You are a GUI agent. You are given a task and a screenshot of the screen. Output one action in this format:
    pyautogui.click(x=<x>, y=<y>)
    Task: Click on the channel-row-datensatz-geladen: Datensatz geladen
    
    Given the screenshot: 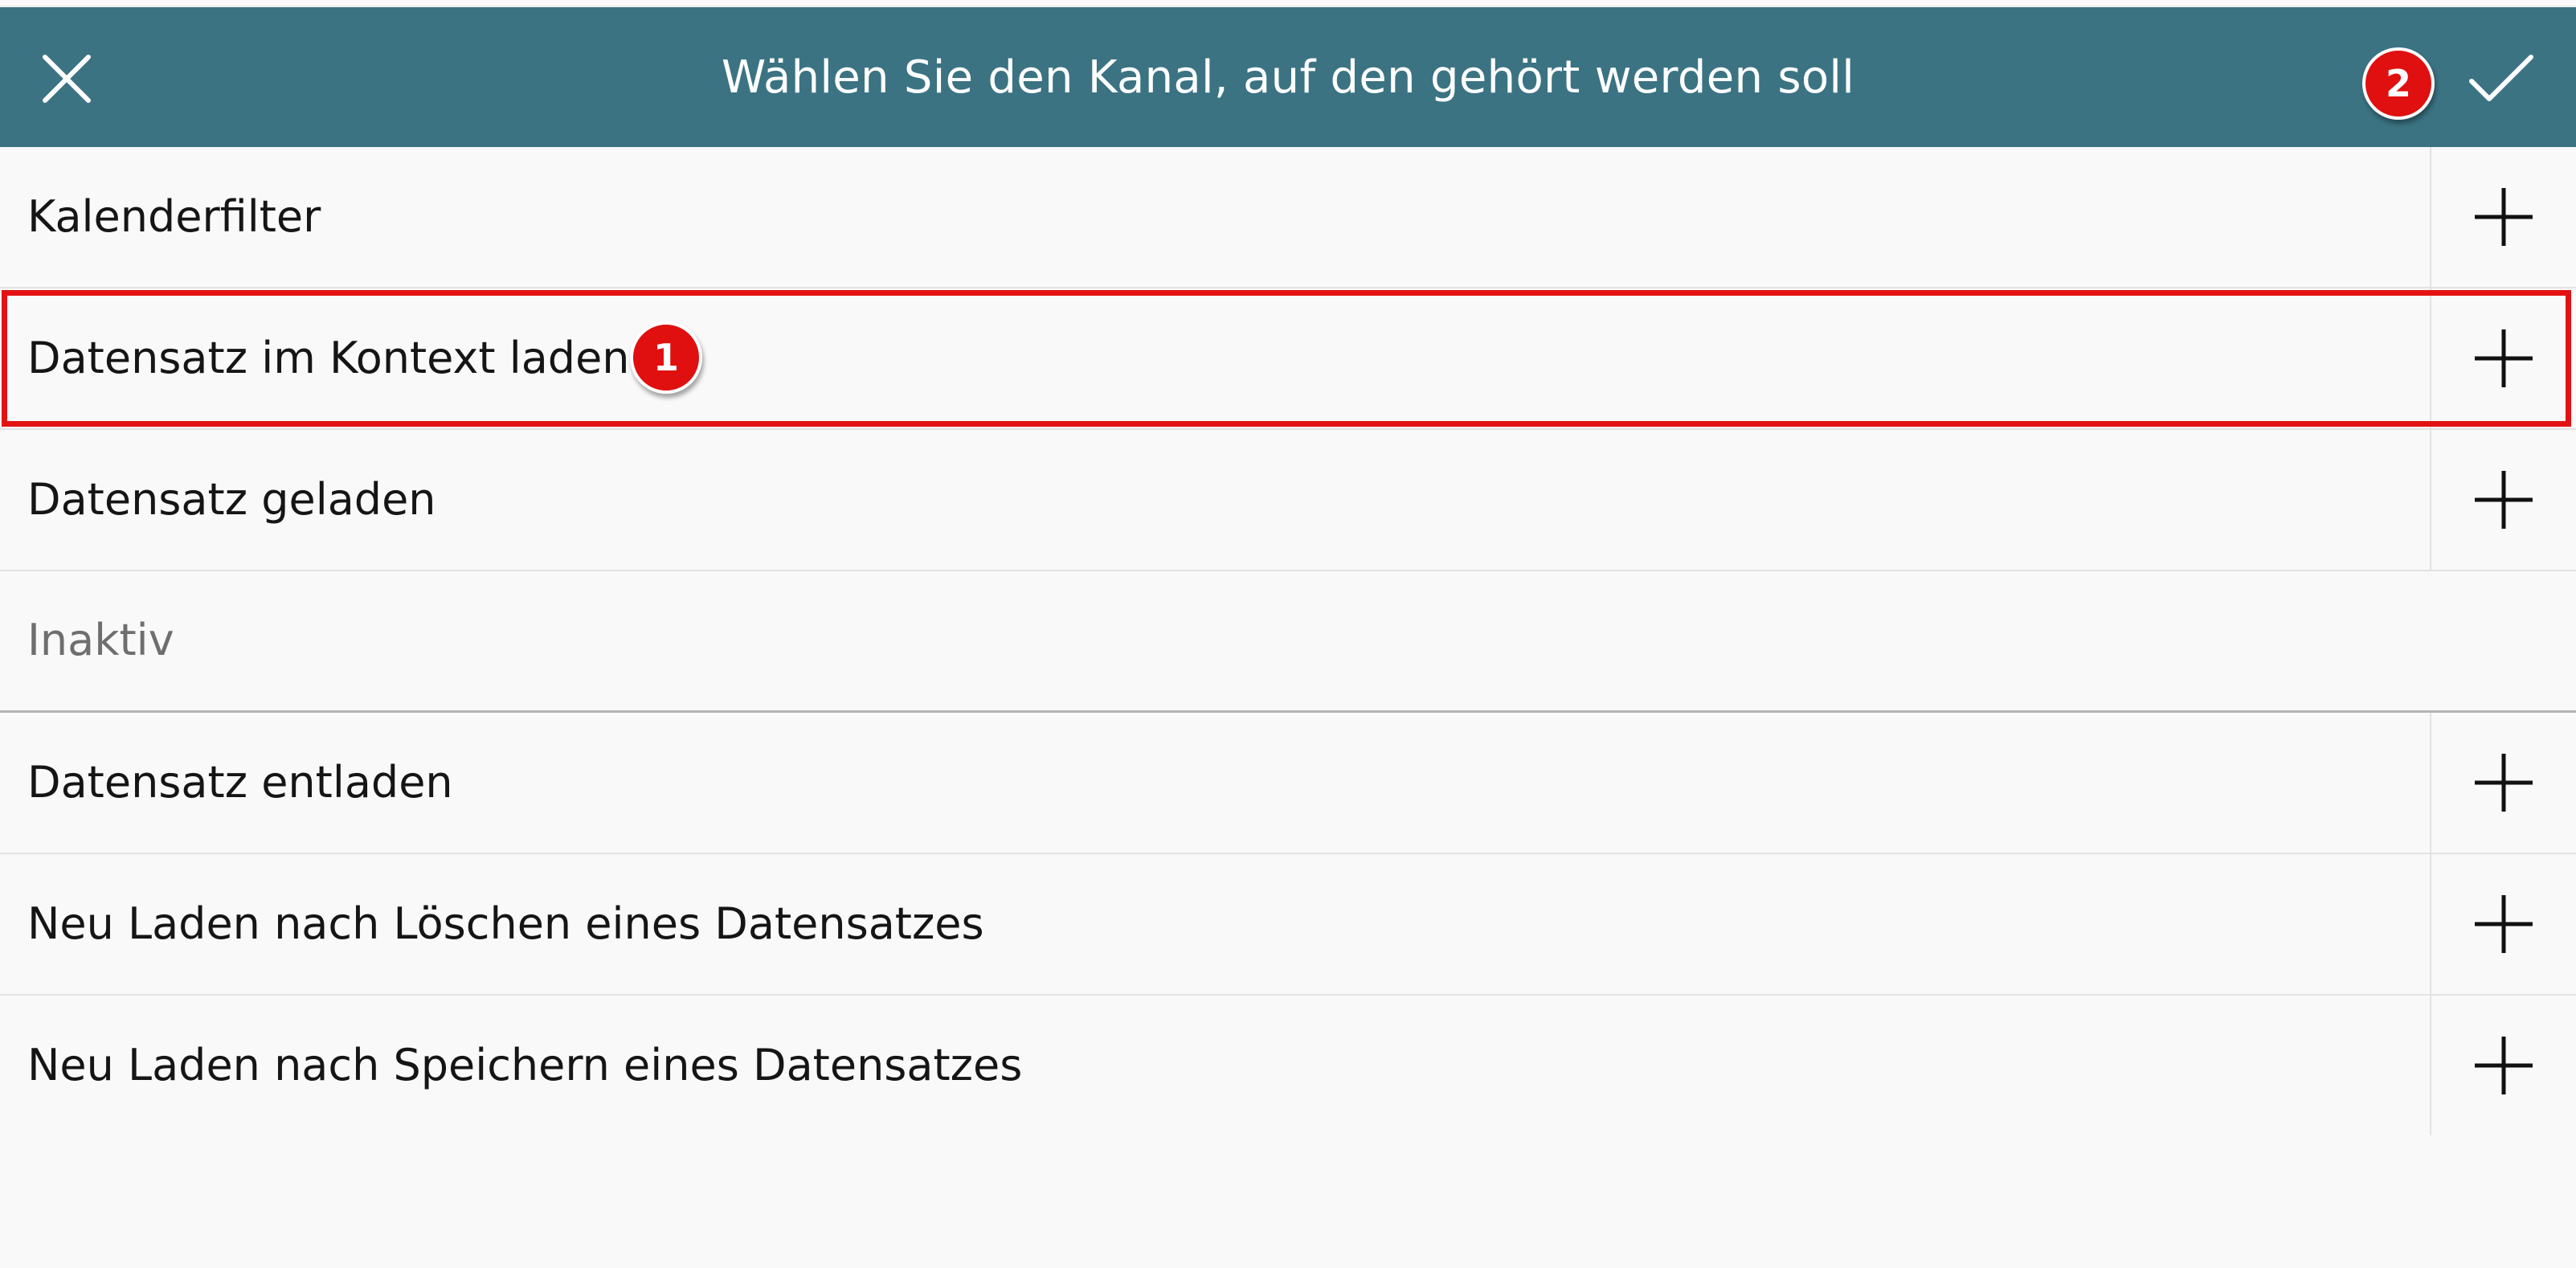 What is the action you would take?
    pyautogui.click(x=1288, y=500)
    